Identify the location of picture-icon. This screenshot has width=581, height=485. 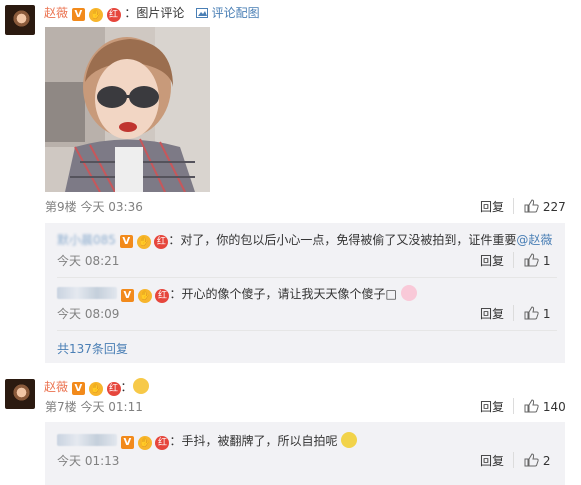
(203, 13).